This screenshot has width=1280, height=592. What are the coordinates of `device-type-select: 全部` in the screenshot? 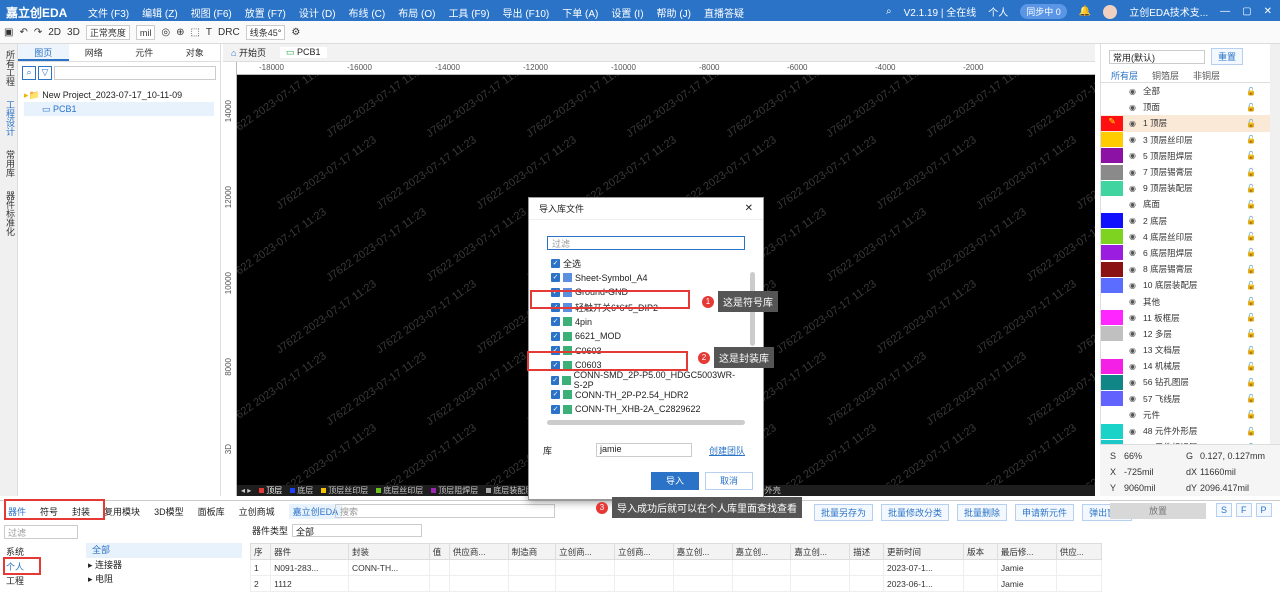 It's located at (357, 530).